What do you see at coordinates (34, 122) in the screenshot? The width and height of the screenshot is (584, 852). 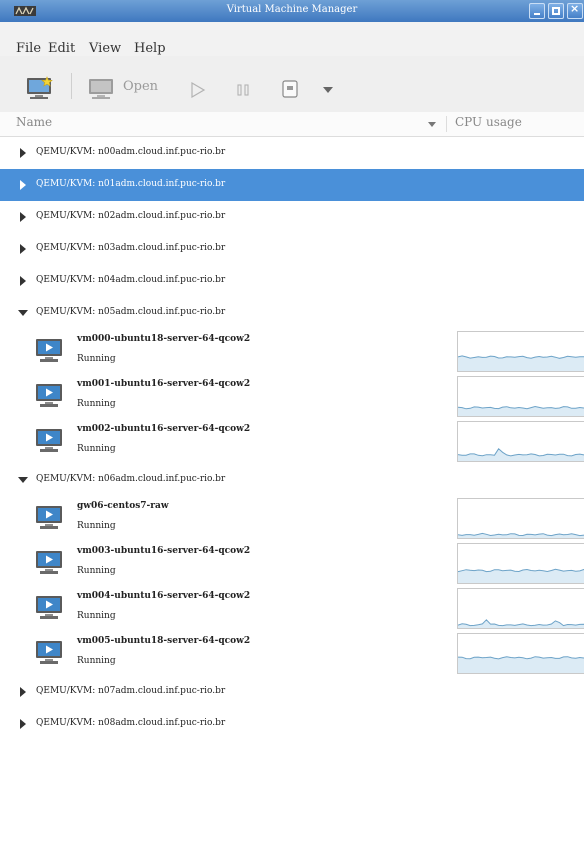 I see `column-name: Name` at bounding box center [34, 122].